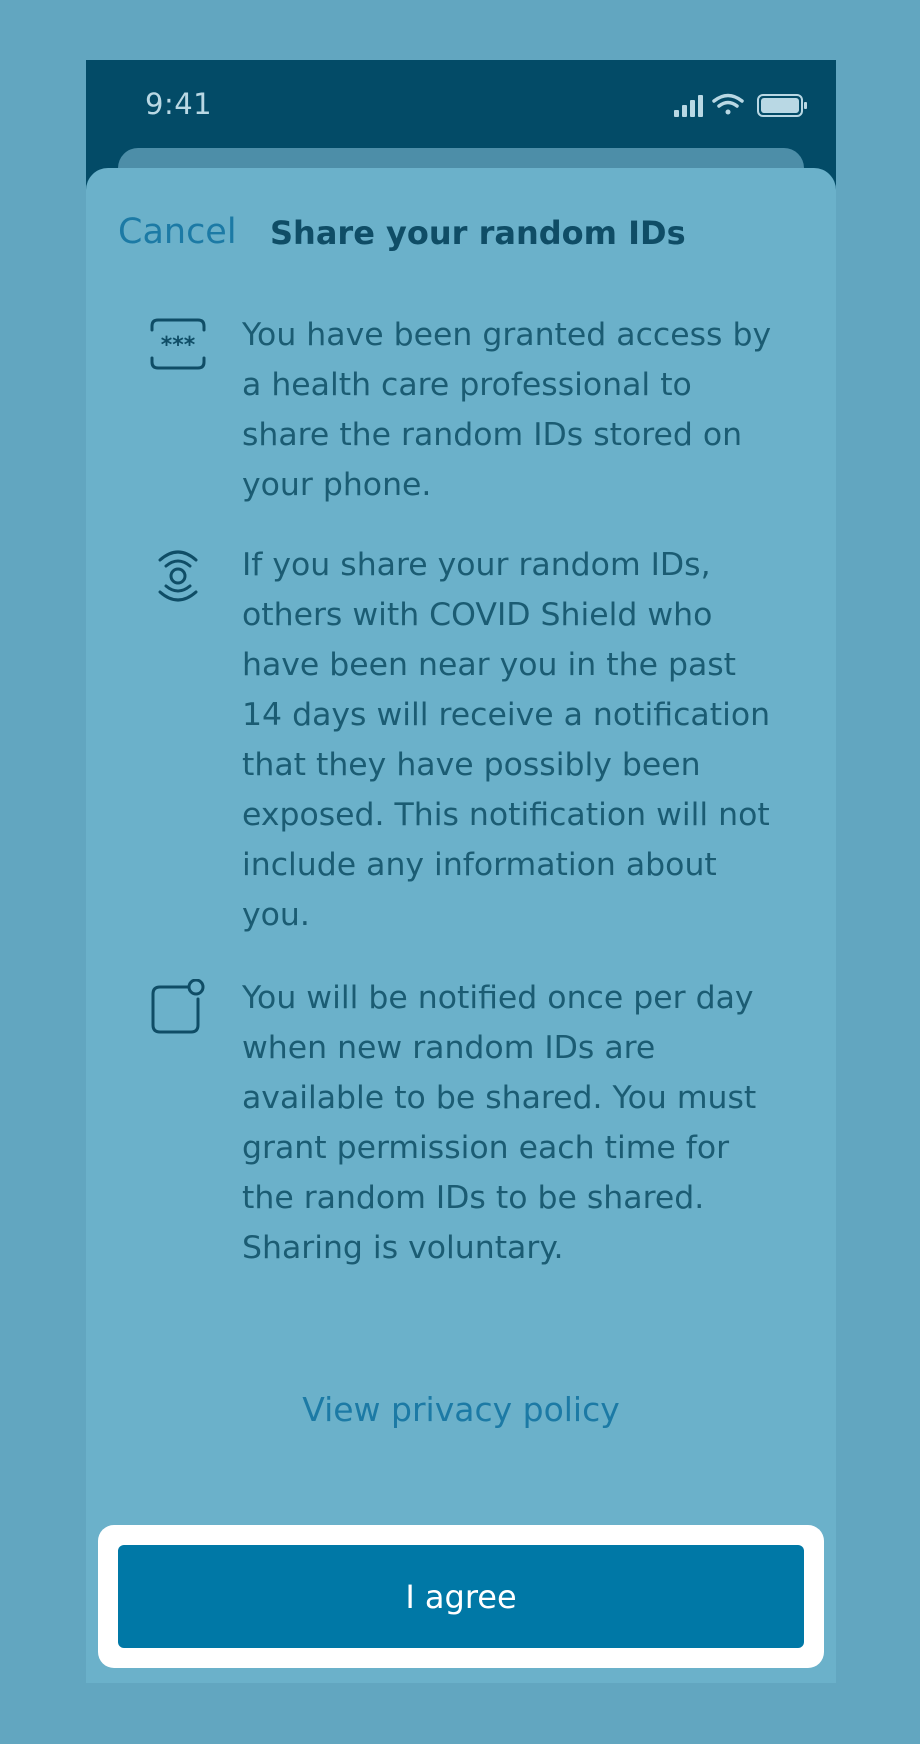  I want to click on agree-button-focus-ring: I agree, so click(461, 1596).